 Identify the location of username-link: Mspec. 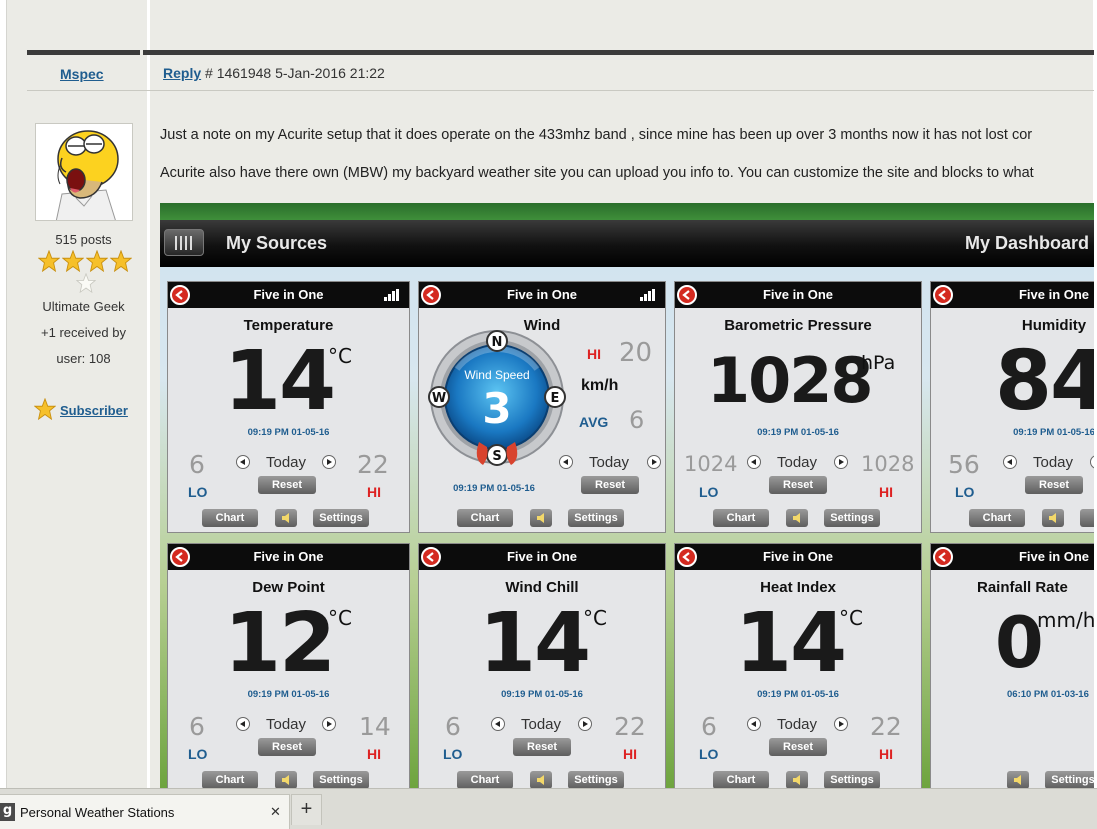
(82, 74).